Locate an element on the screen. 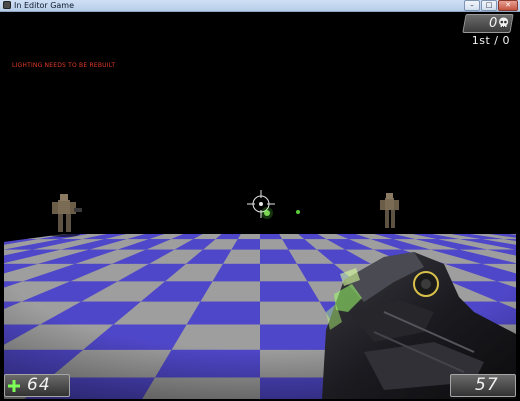 The width and height of the screenshot is (520, 401). score-panel: 0 is located at coordinates (488, 23).